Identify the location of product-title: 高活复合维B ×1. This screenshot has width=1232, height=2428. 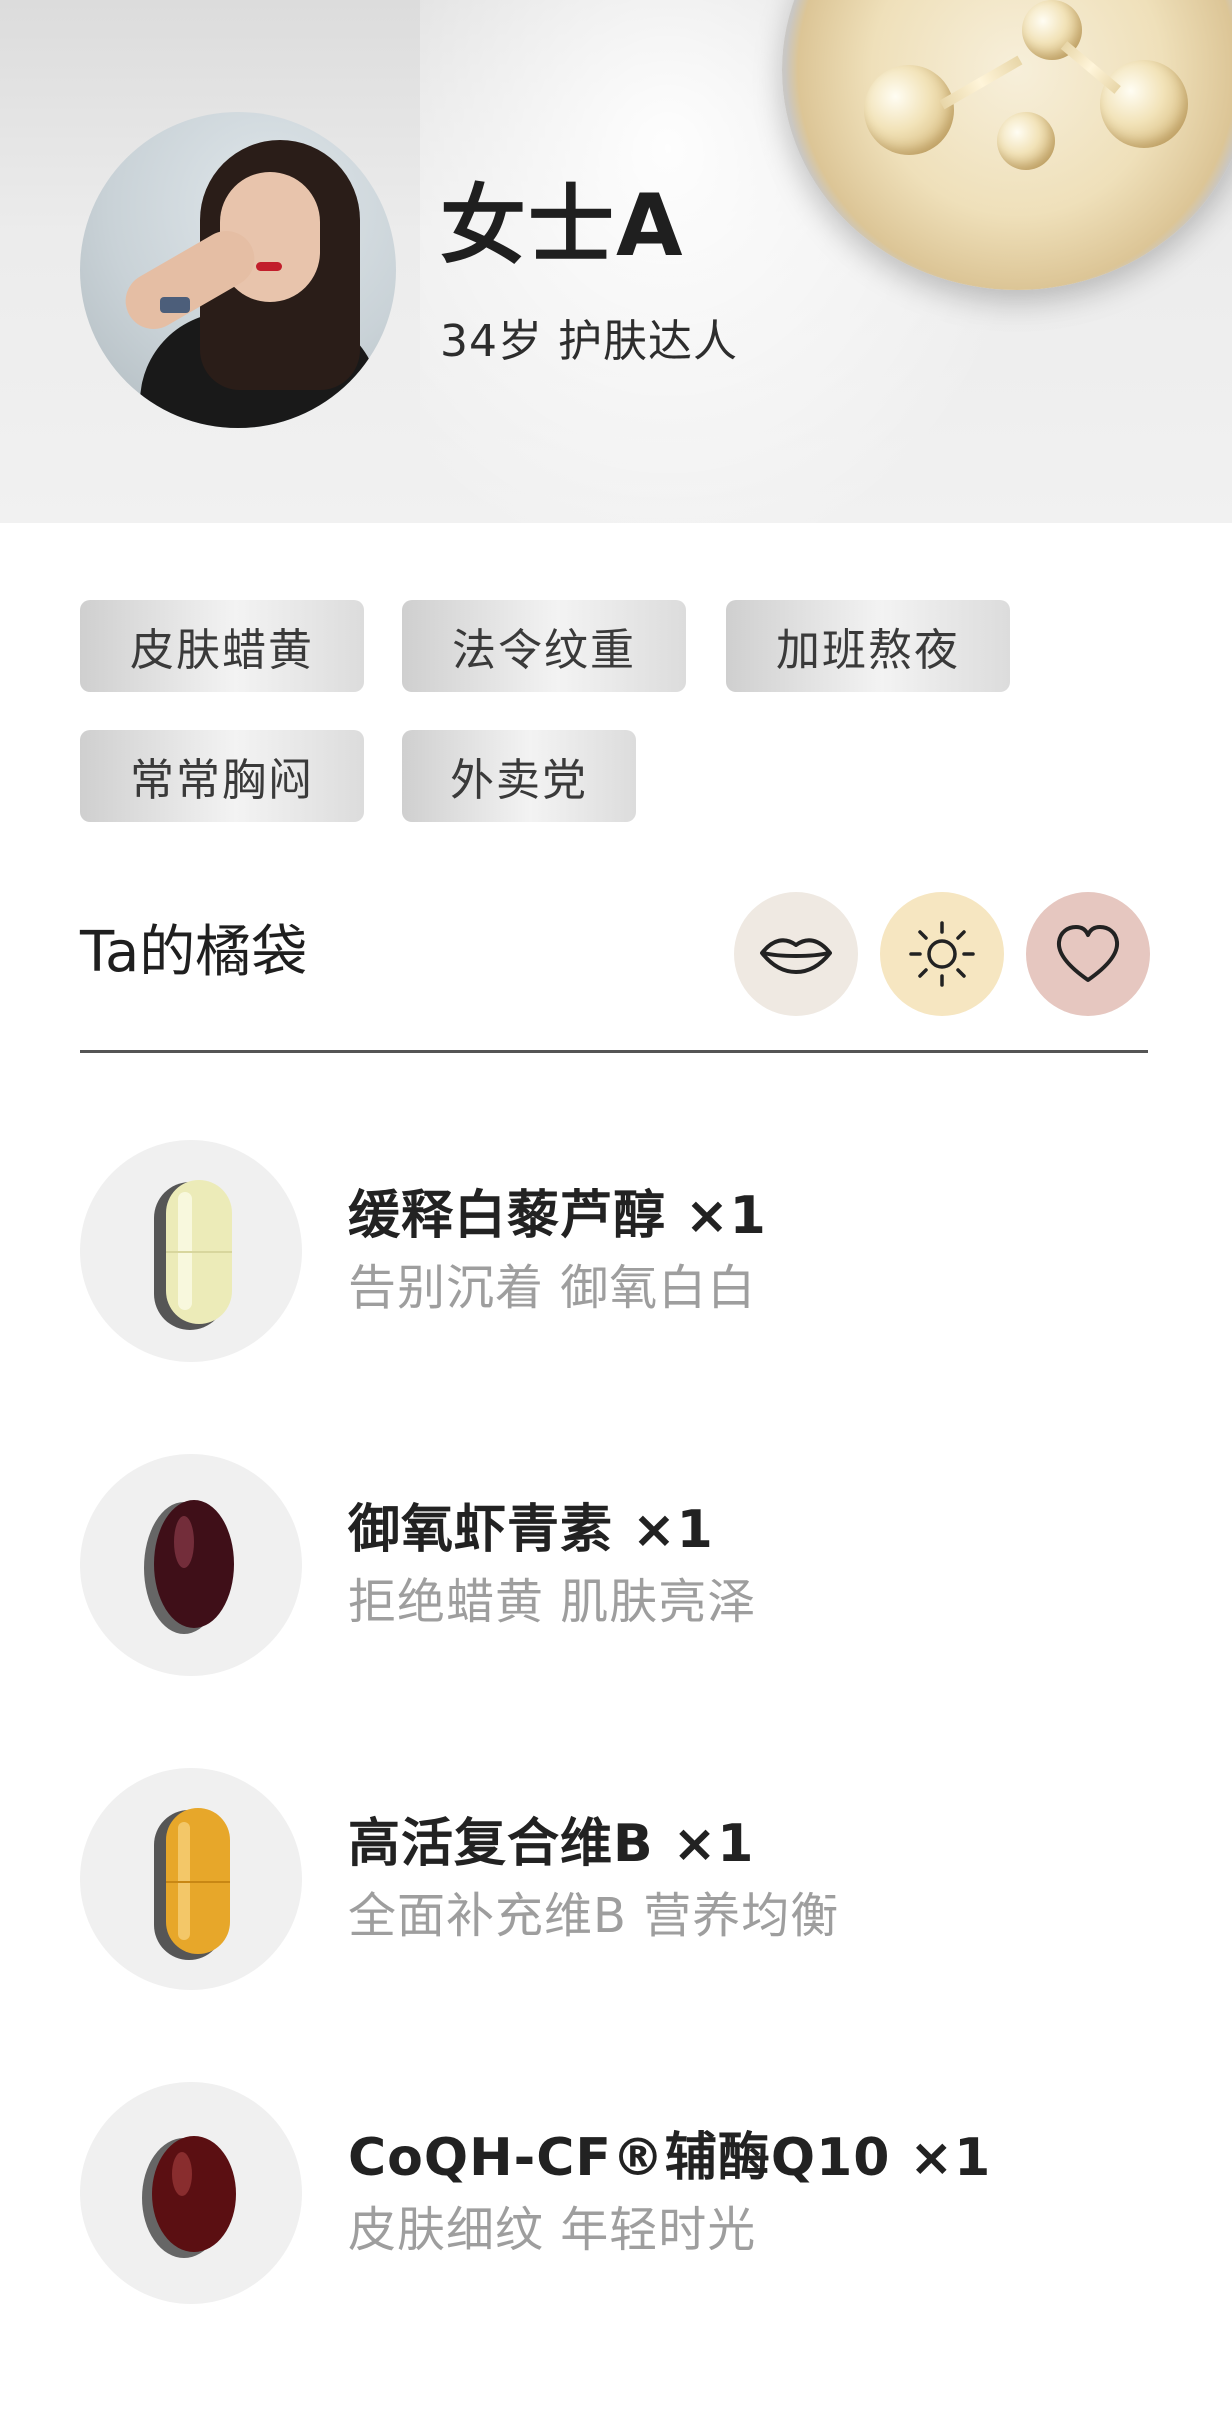
(551, 1844).